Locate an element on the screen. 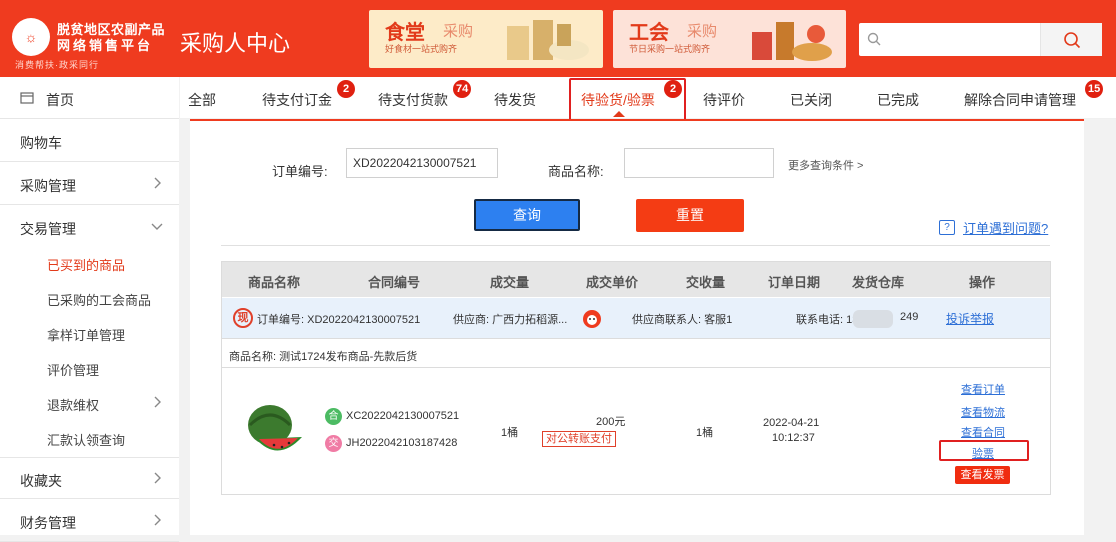 Image resolution: width=1116 pixels, height=542 pixels. trade-tag-icon: 交 is located at coordinates (333, 443).